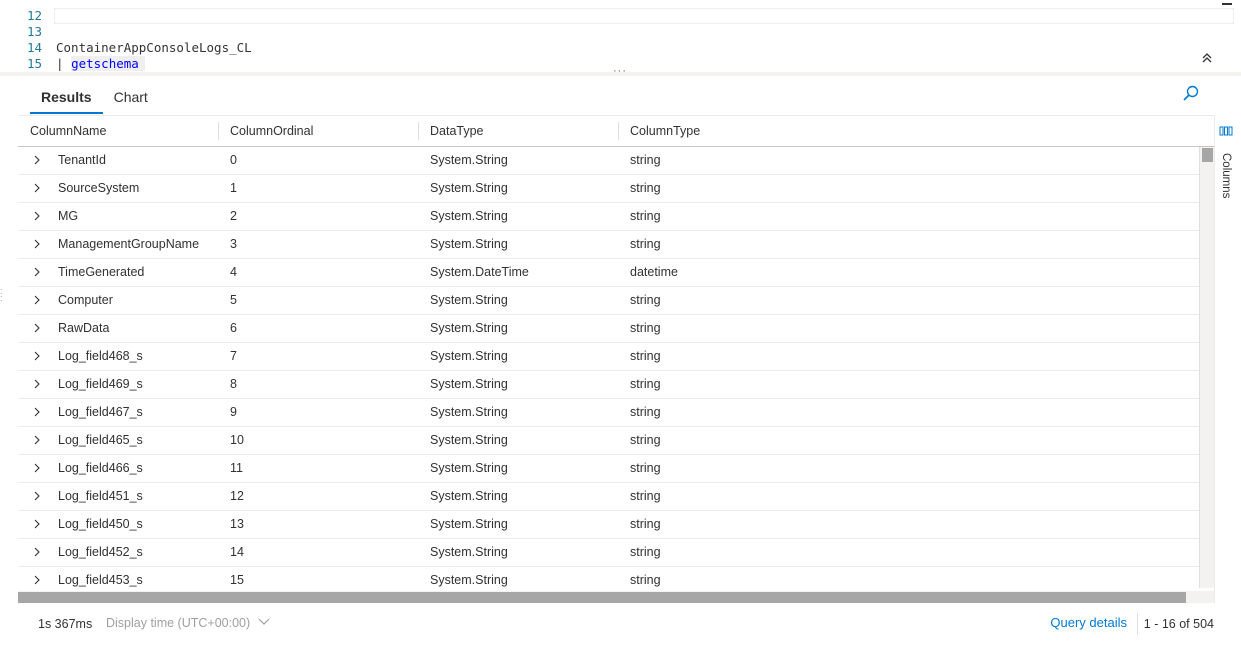 The width and height of the screenshot is (1241, 647). What do you see at coordinates (1207, 58) in the screenshot?
I see `collapse-editor-button` at bounding box center [1207, 58].